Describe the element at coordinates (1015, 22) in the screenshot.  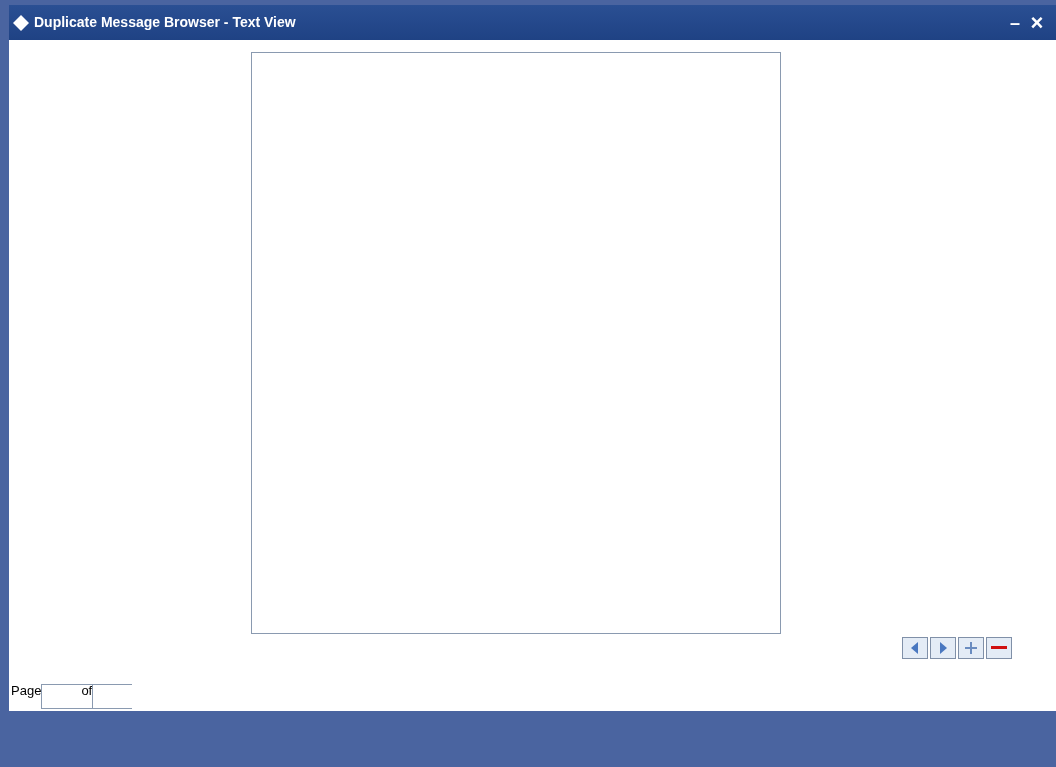
I see `minimize-button: –` at that location.